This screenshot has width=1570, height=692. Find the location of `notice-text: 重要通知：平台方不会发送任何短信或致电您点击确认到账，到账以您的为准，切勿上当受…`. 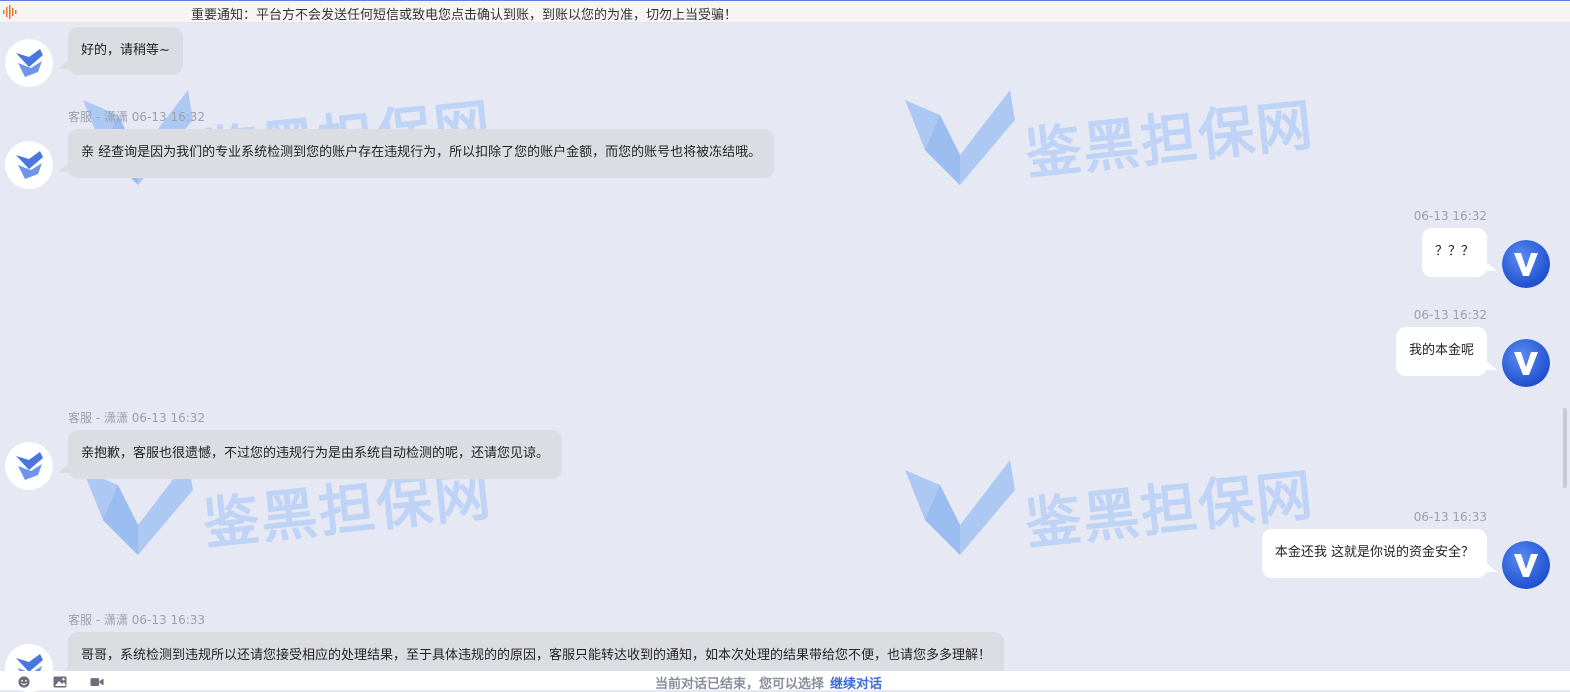

notice-text: 重要通知：平台方不会发送任何短信或致电您点击确认到账，到账以您的为准，切勿上当受… is located at coordinates (464, 15).